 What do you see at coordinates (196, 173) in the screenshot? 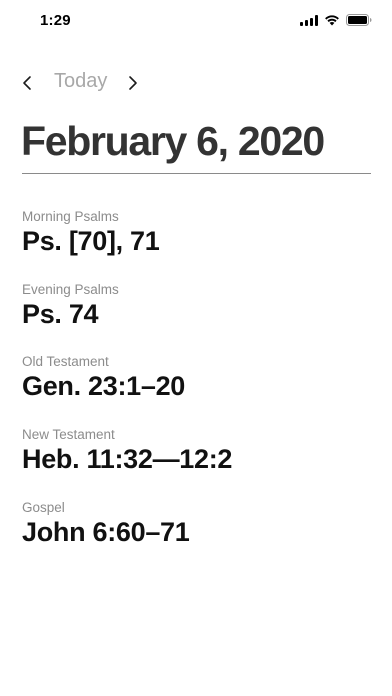
I see `divider` at bounding box center [196, 173].